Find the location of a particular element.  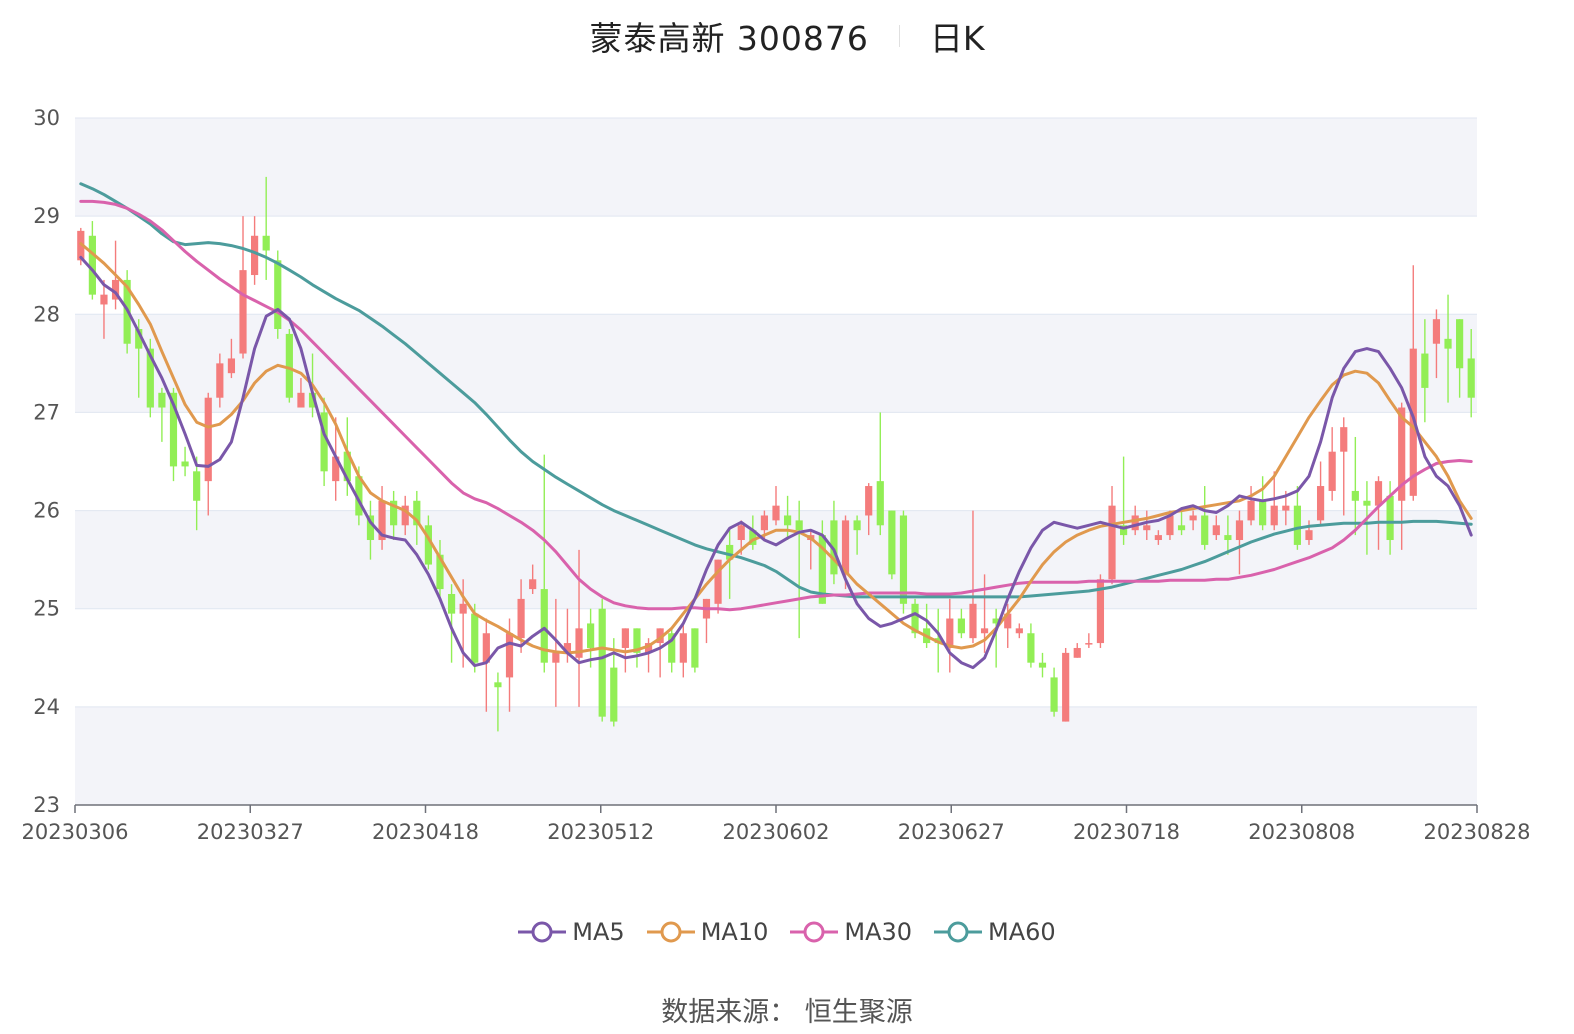

y-axis: 23 24 25 26 27 28 29 30 is located at coordinates (46, 461).